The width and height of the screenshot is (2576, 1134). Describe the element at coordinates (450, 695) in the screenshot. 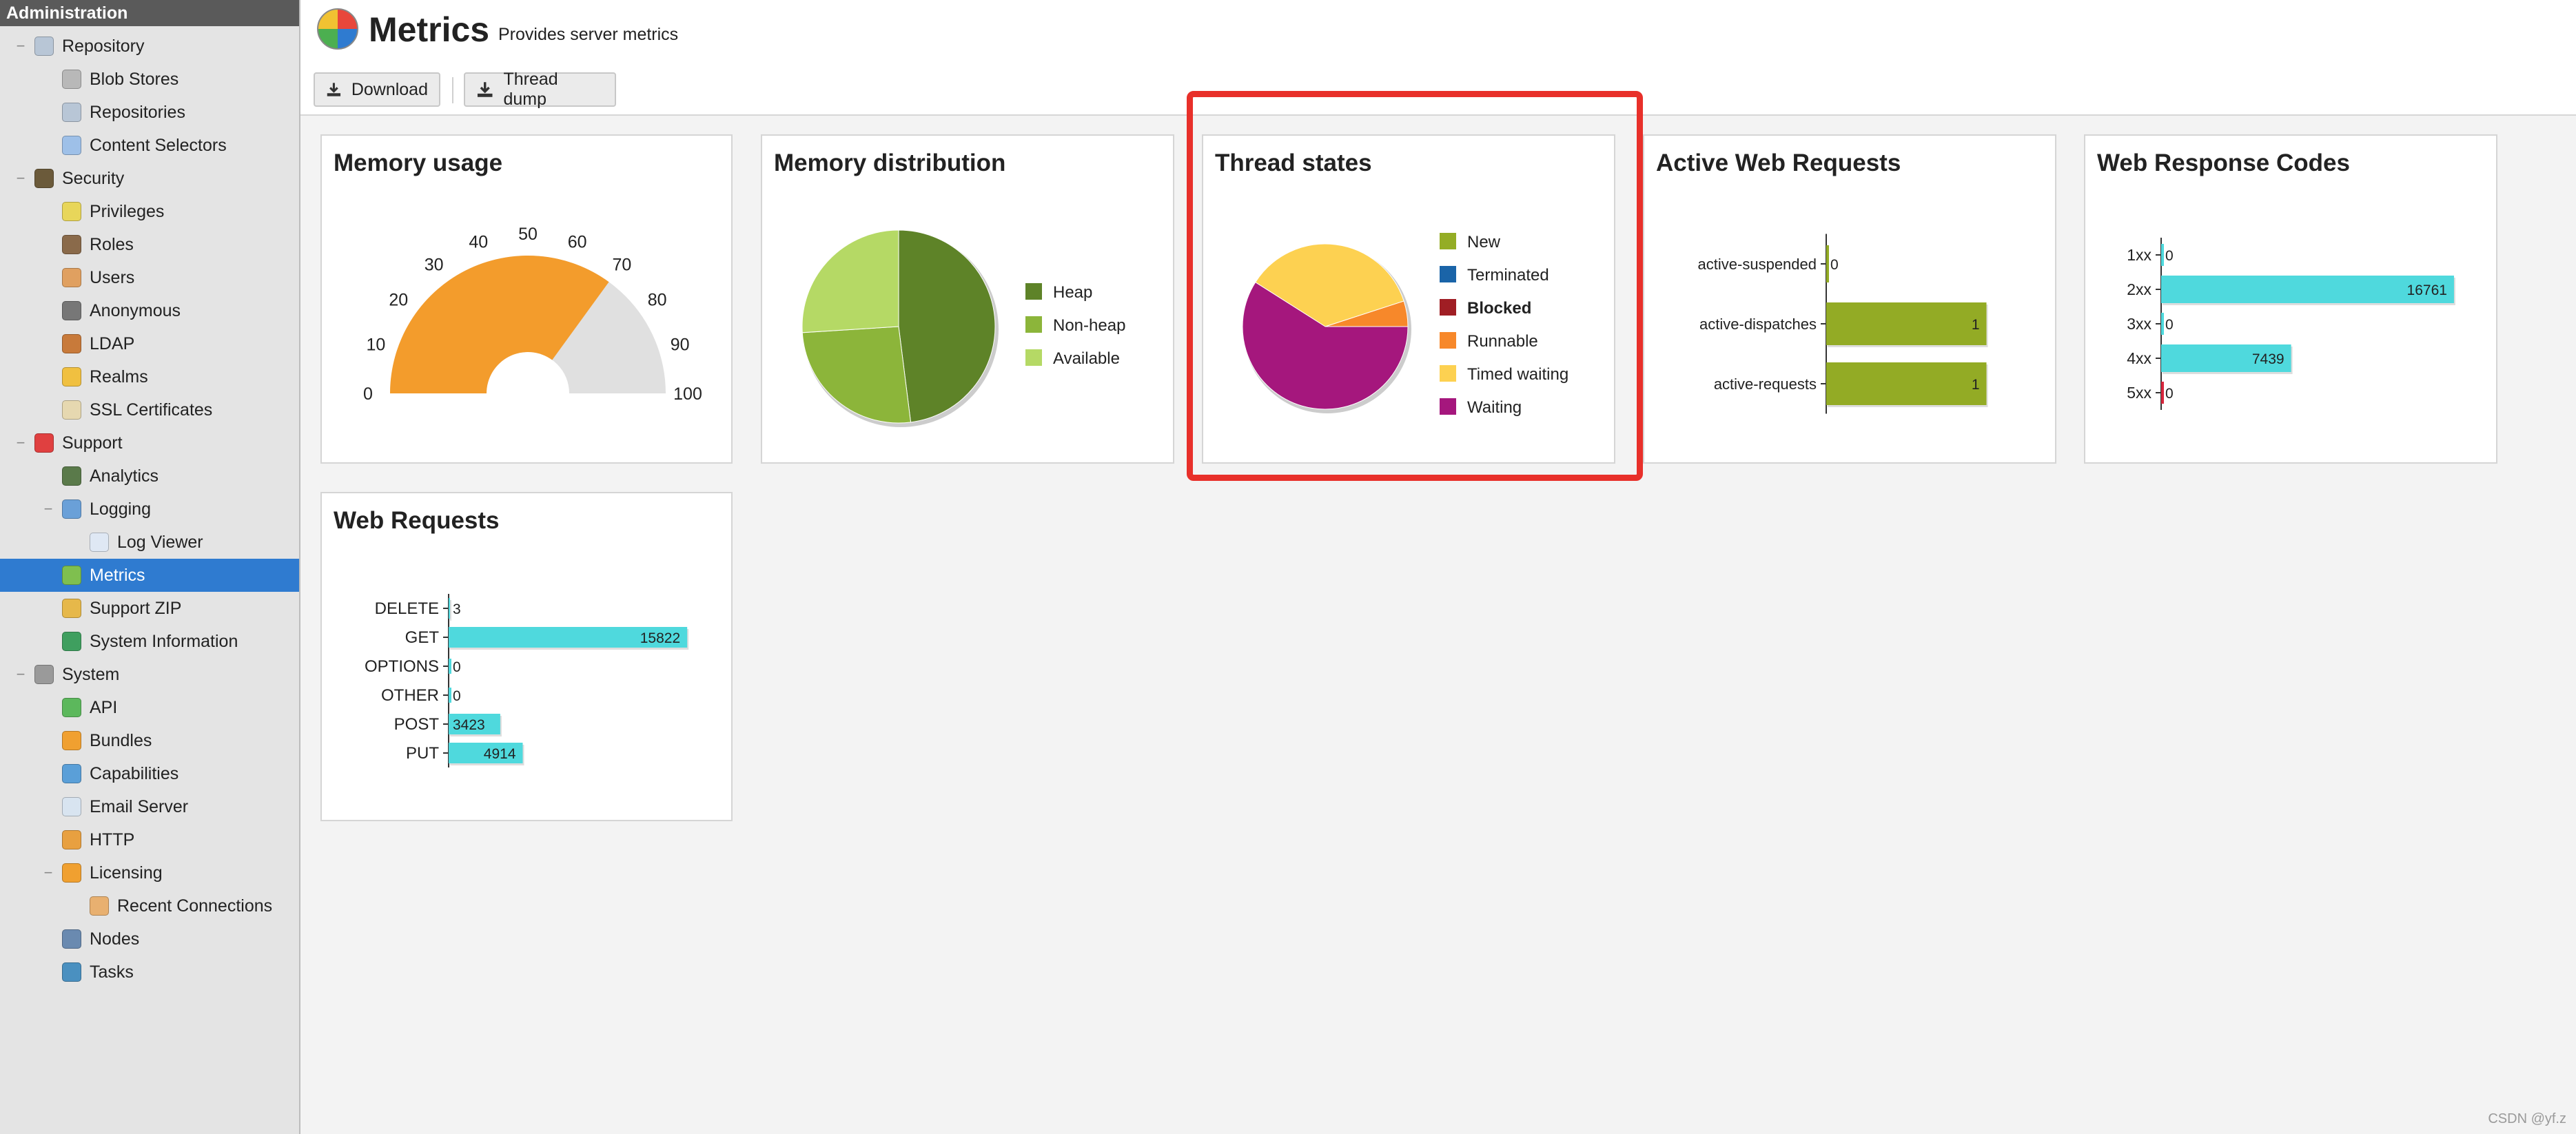

I see `bar-other` at that location.